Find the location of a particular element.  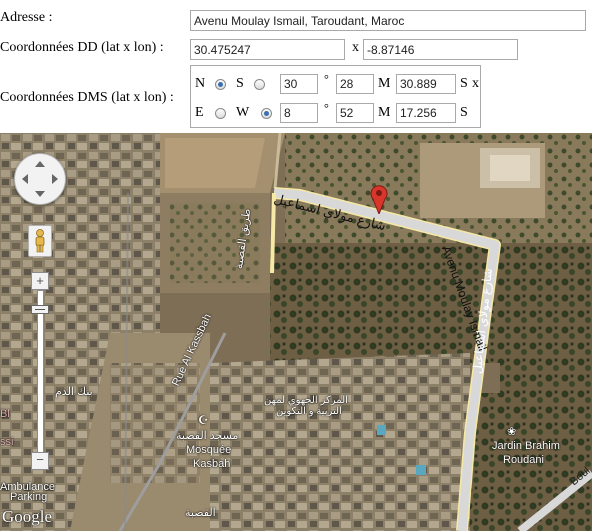

dms-group: N S ° M S x E W ° M S is located at coordinates (335, 96).